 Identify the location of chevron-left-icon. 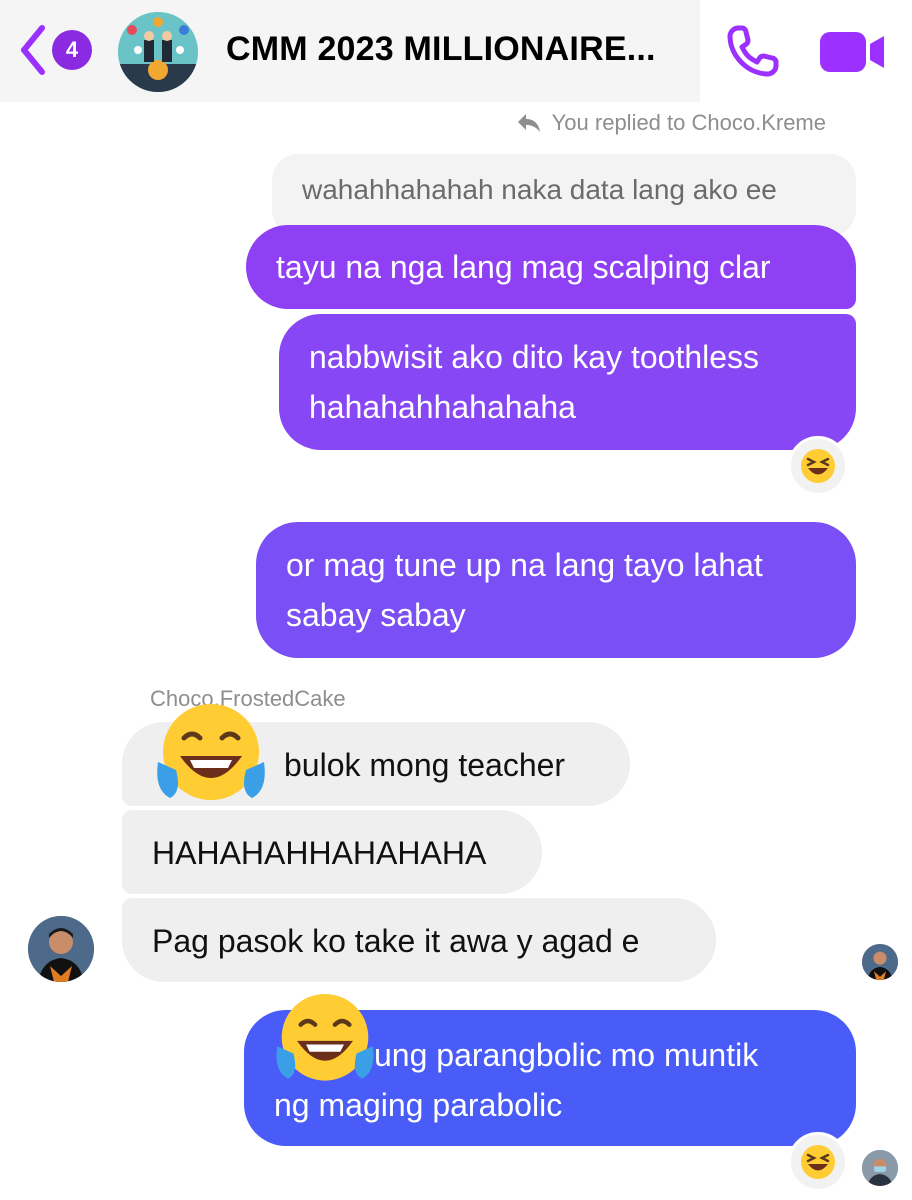
(33, 50).